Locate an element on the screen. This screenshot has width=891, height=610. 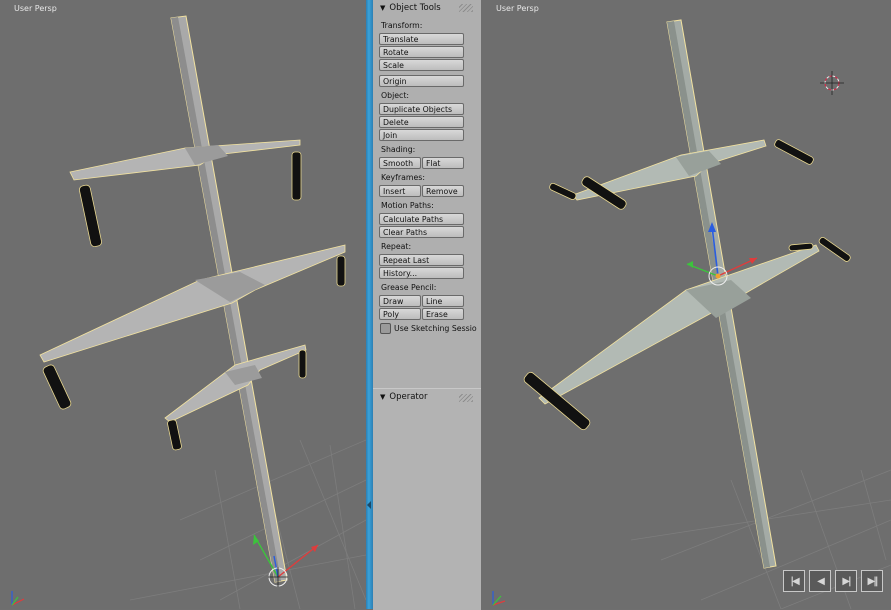
translate-button: Translate is located at coordinates (421, 39).